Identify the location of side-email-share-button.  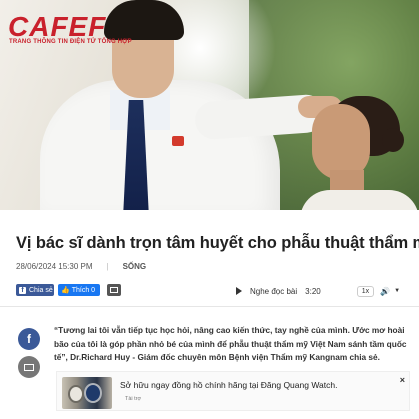
(29, 367).